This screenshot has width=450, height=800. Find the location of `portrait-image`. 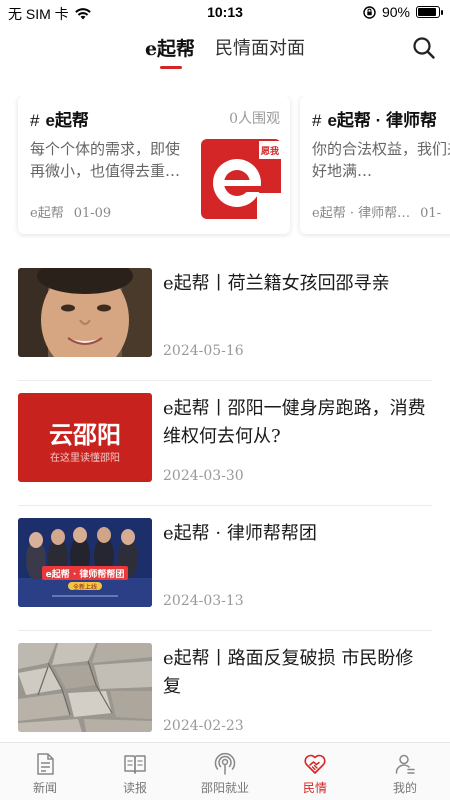

portrait-image is located at coordinates (85, 312).